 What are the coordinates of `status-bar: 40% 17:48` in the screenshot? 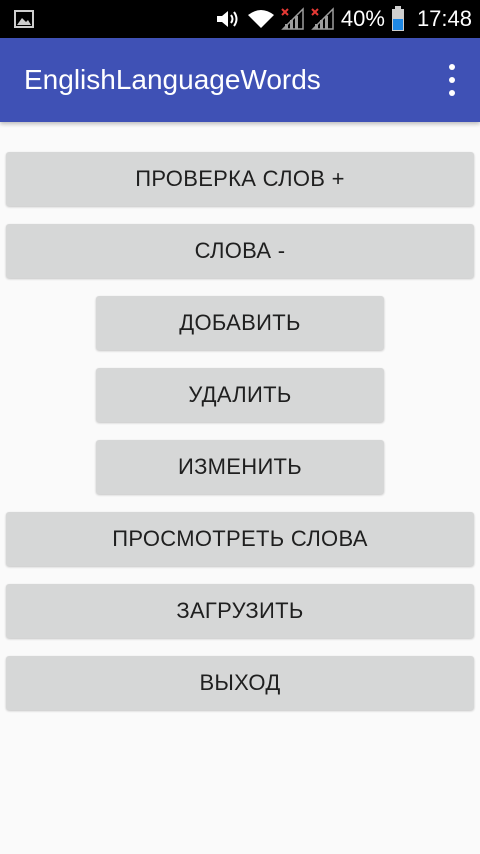 It's located at (240, 19).